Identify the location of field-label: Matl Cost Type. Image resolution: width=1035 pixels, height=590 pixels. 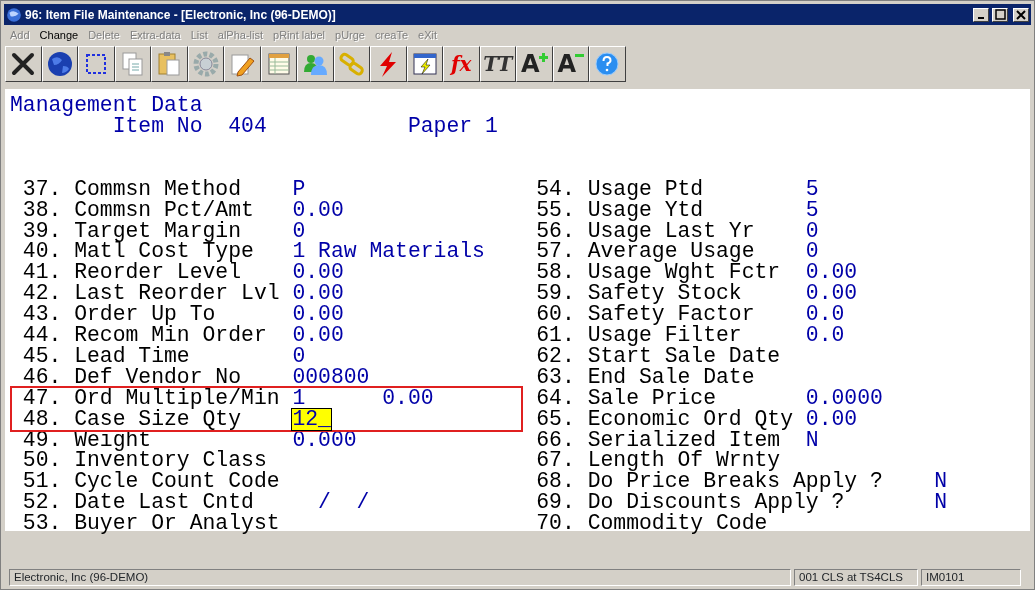
(164, 252).